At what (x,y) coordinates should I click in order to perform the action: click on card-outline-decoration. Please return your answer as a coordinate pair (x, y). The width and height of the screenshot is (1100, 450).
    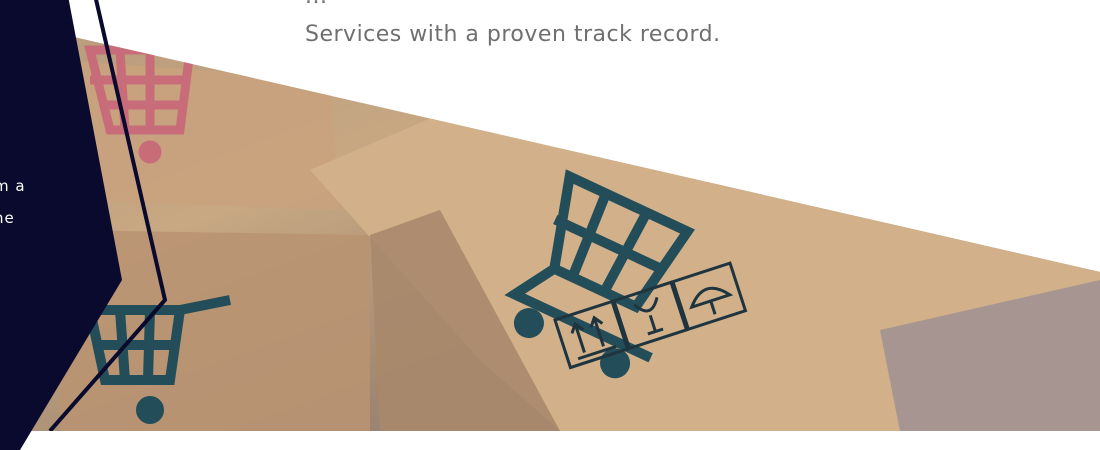
    Looking at the image, I should click on (108, 215).